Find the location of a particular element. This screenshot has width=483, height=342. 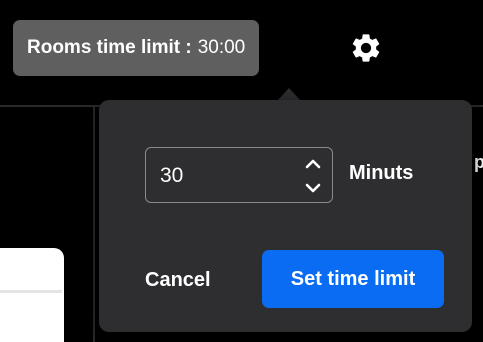

rooms-time-limit-button: Rooms time limit : 30:00 is located at coordinates (136, 48).